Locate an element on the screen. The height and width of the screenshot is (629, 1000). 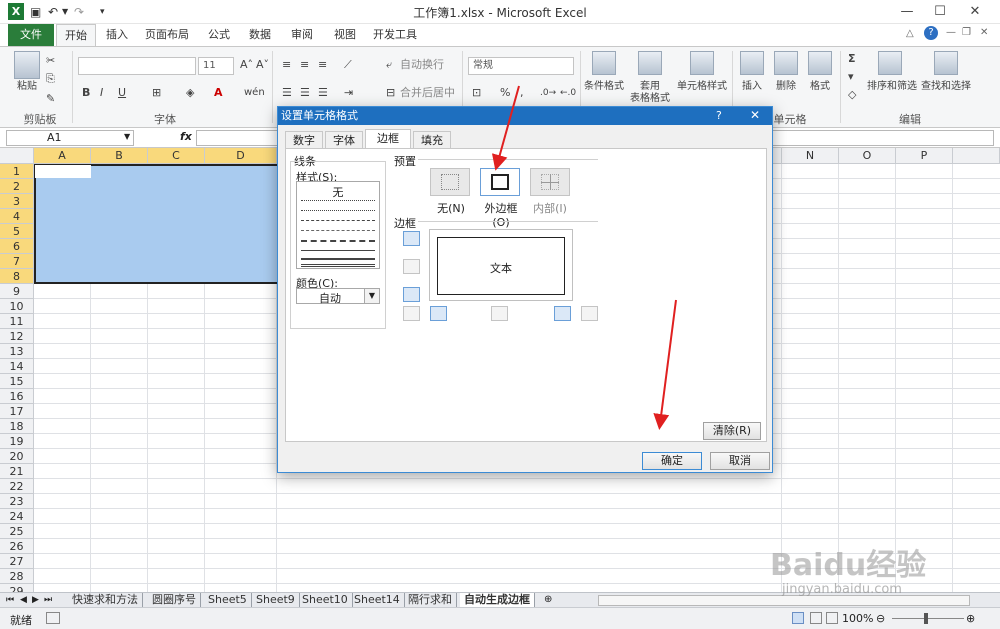
watermark-brand: Baidu经验 is located at coordinates (848, 565).